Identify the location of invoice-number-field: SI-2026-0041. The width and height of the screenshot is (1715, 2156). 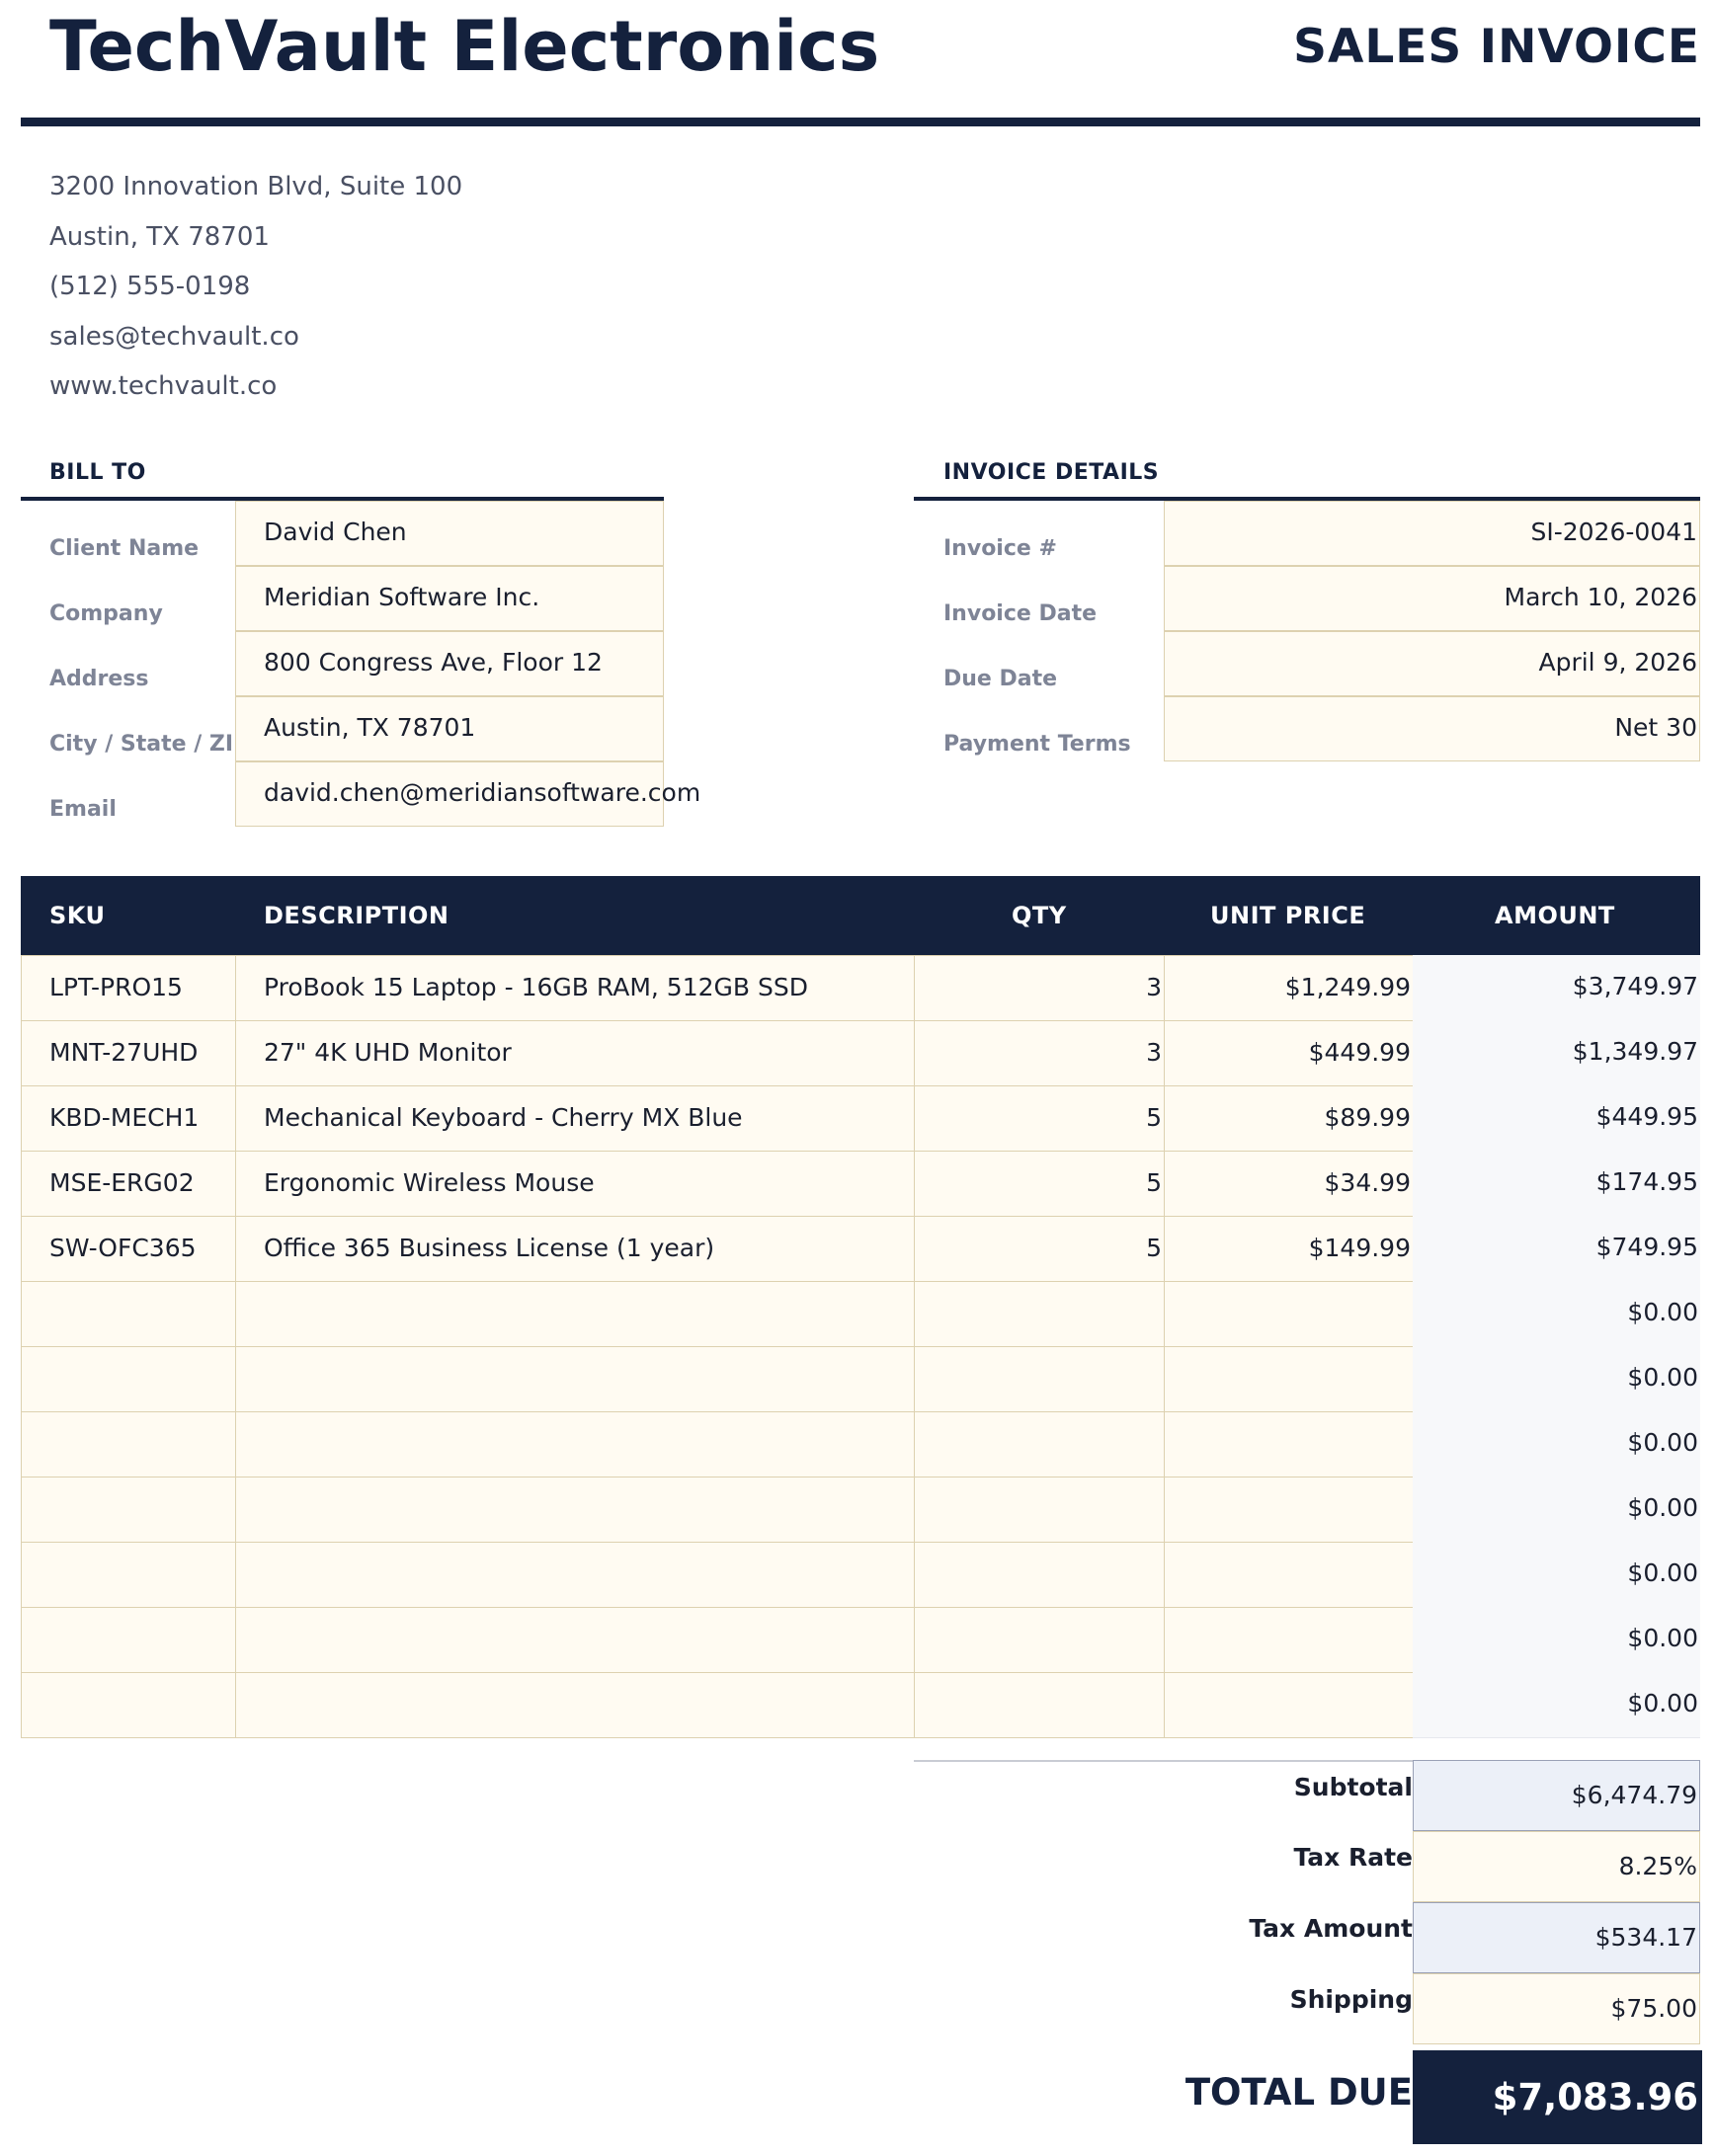
(1432, 533).